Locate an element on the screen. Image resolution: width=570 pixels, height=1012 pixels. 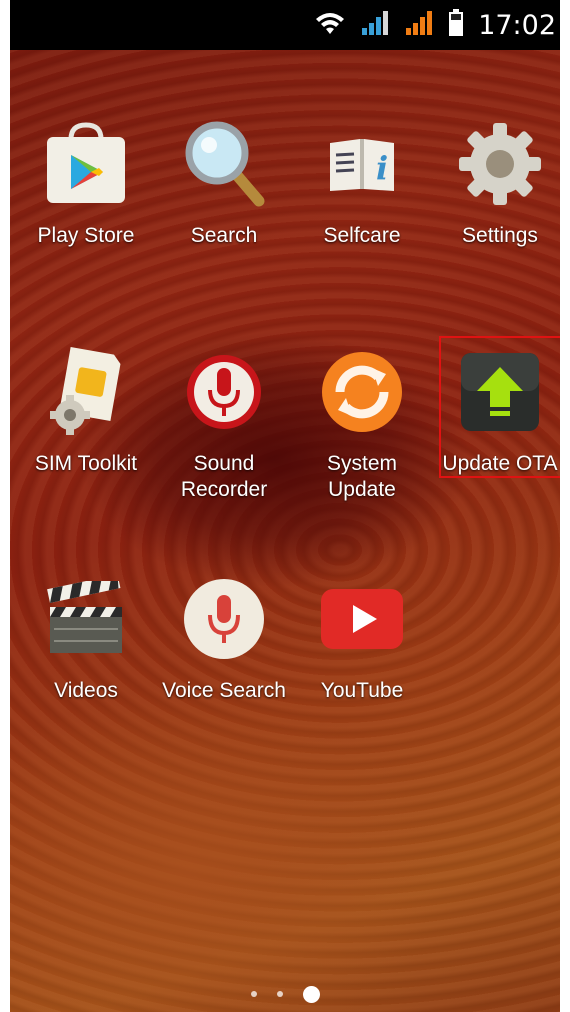
app-sound-recorder: Sound Recorder is located at coordinates (224, 424).